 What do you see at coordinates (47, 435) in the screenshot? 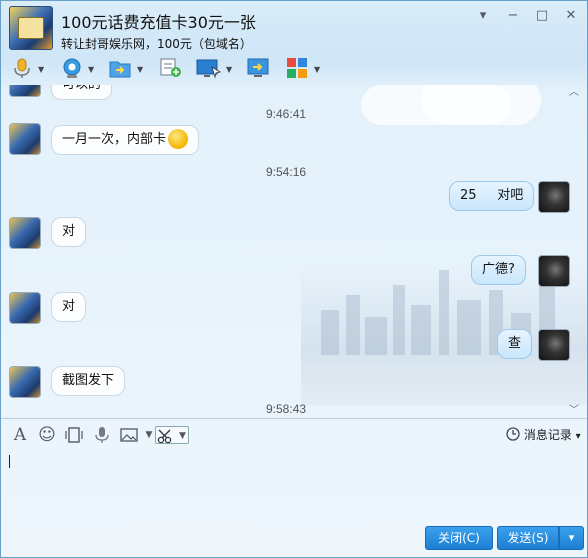
I see `emoji-icon: ☺` at bounding box center [47, 435].